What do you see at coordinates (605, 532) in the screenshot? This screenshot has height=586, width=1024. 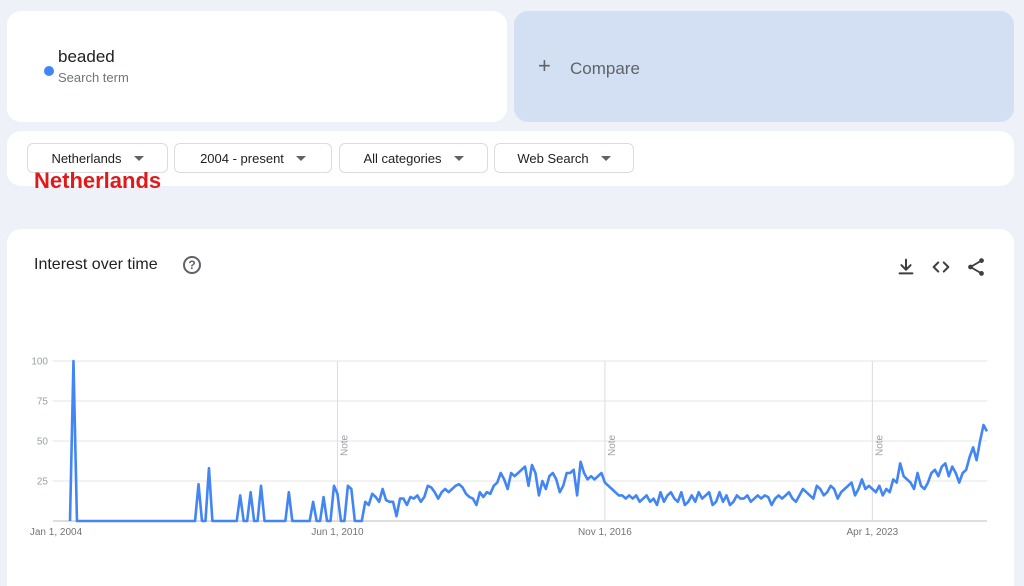 I see `x-tick-label: Nov 1, 2016` at bounding box center [605, 532].